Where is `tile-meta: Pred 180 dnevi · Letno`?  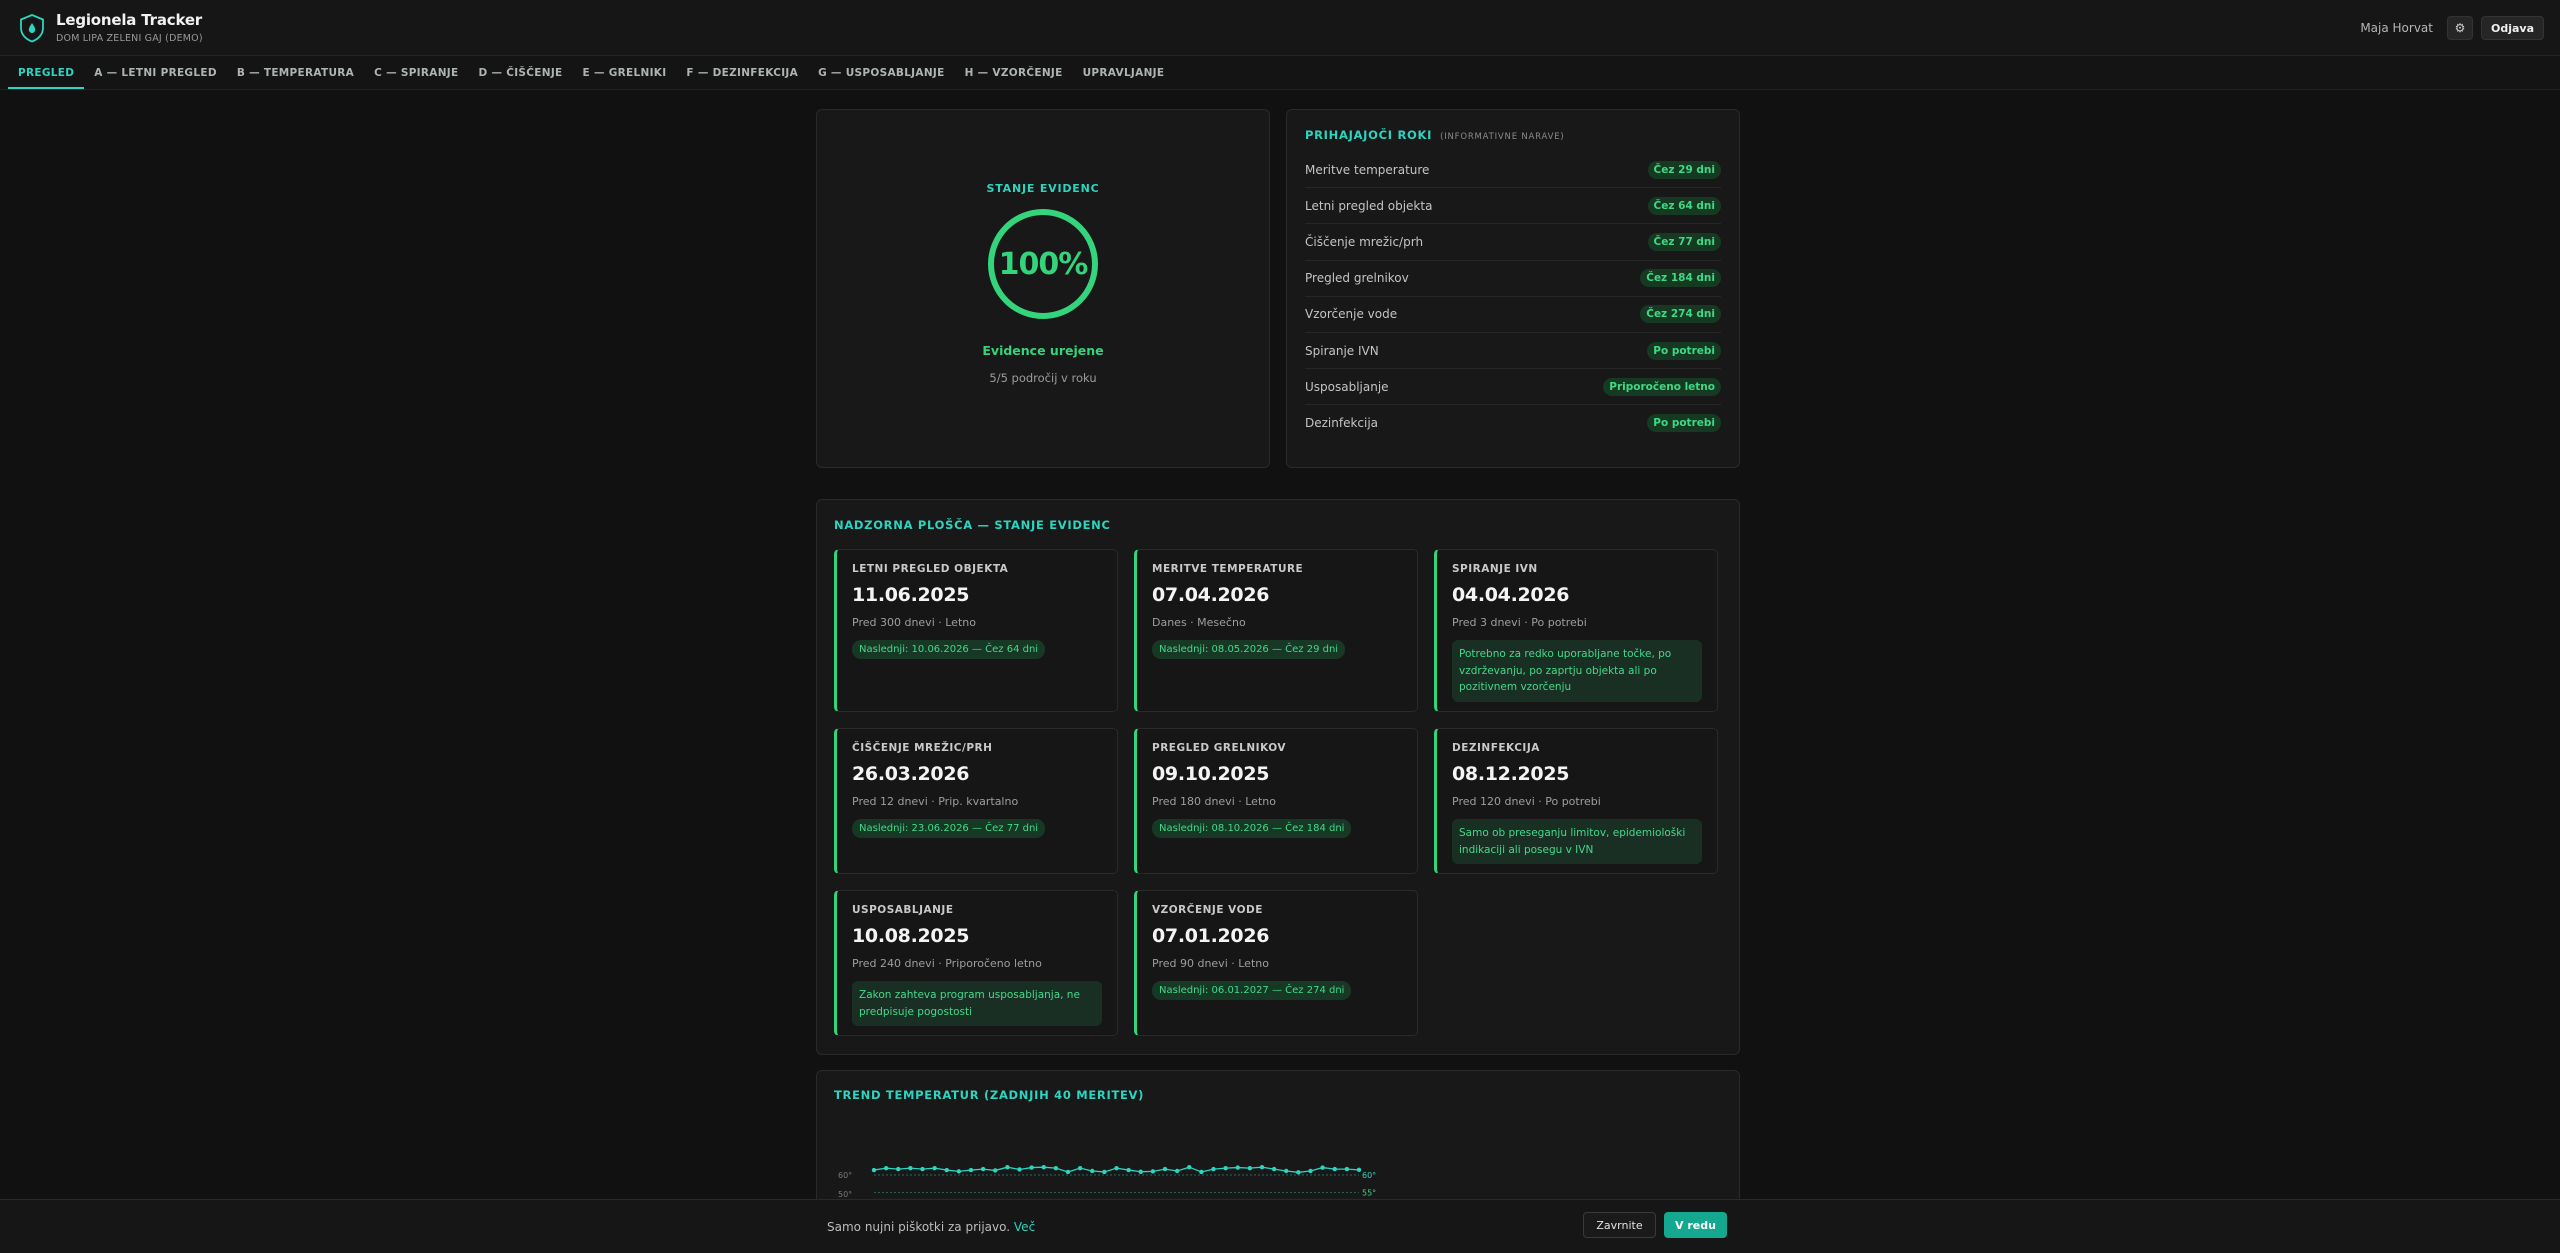
tile-meta: Pred 180 dnevi · Letno is located at coordinates (1214, 801).